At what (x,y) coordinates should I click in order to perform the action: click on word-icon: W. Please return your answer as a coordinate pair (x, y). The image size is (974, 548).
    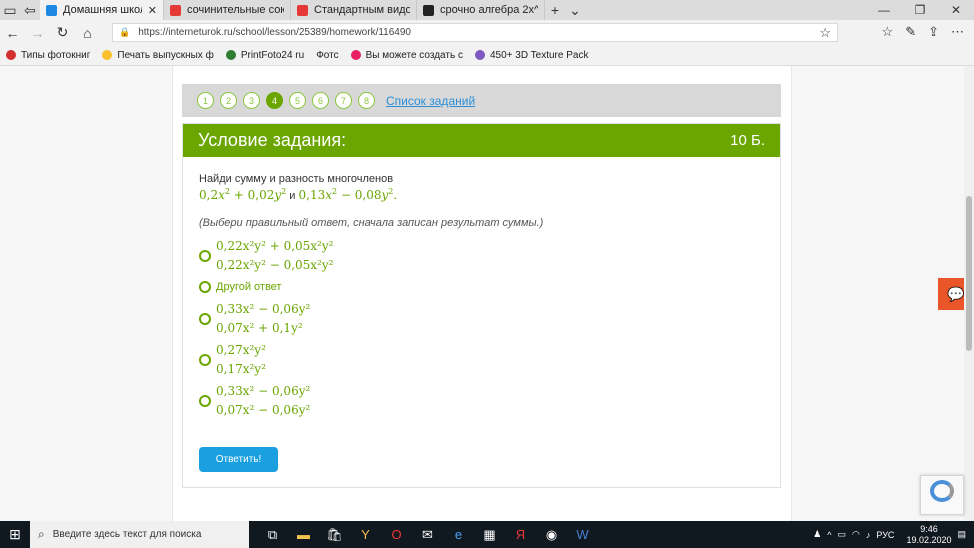
    Looking at the image, I should click on (582, 534).